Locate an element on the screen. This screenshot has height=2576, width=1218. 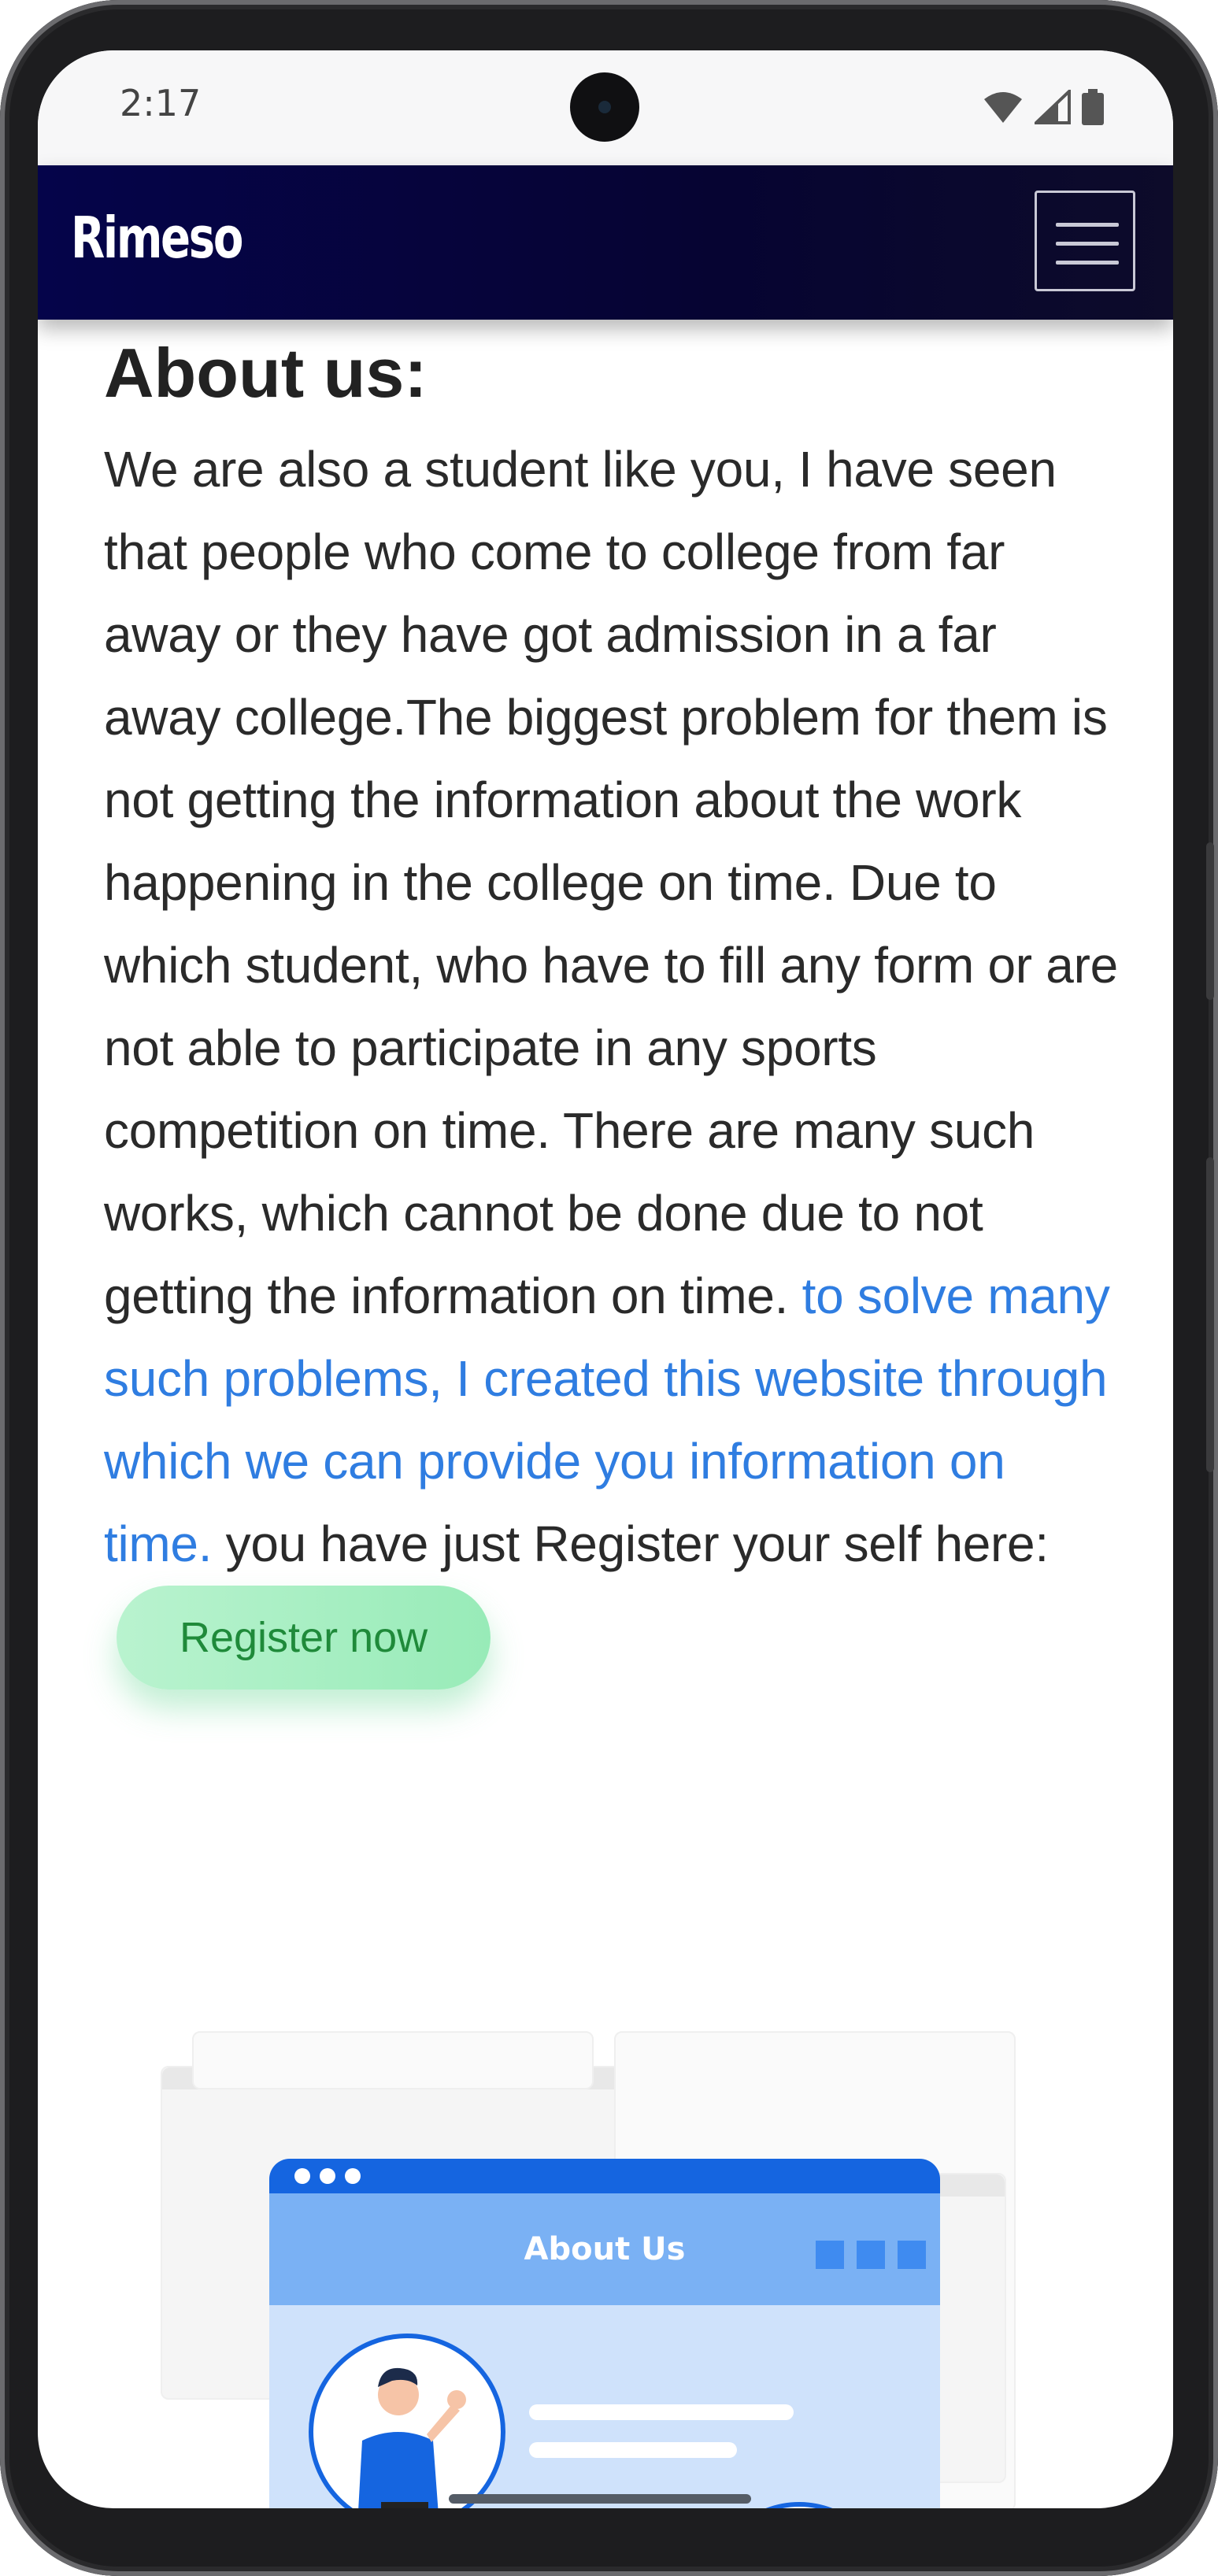
card-titlebar is located at coordinates (604, 2176).